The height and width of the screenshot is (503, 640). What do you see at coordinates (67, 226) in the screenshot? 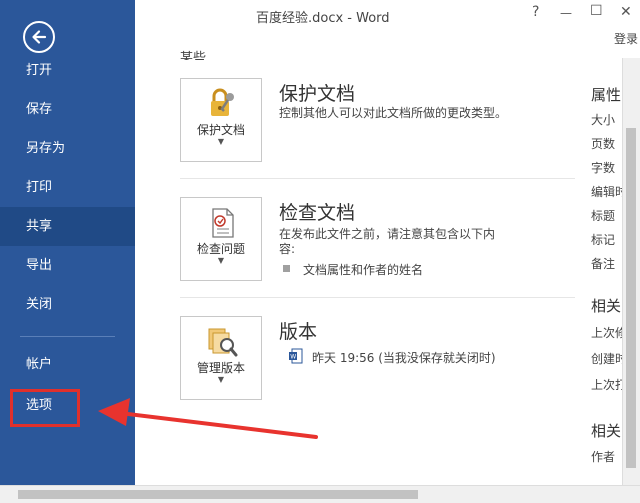
I see `sidebar-item-share: 共享` at bounding box center [67, 226].